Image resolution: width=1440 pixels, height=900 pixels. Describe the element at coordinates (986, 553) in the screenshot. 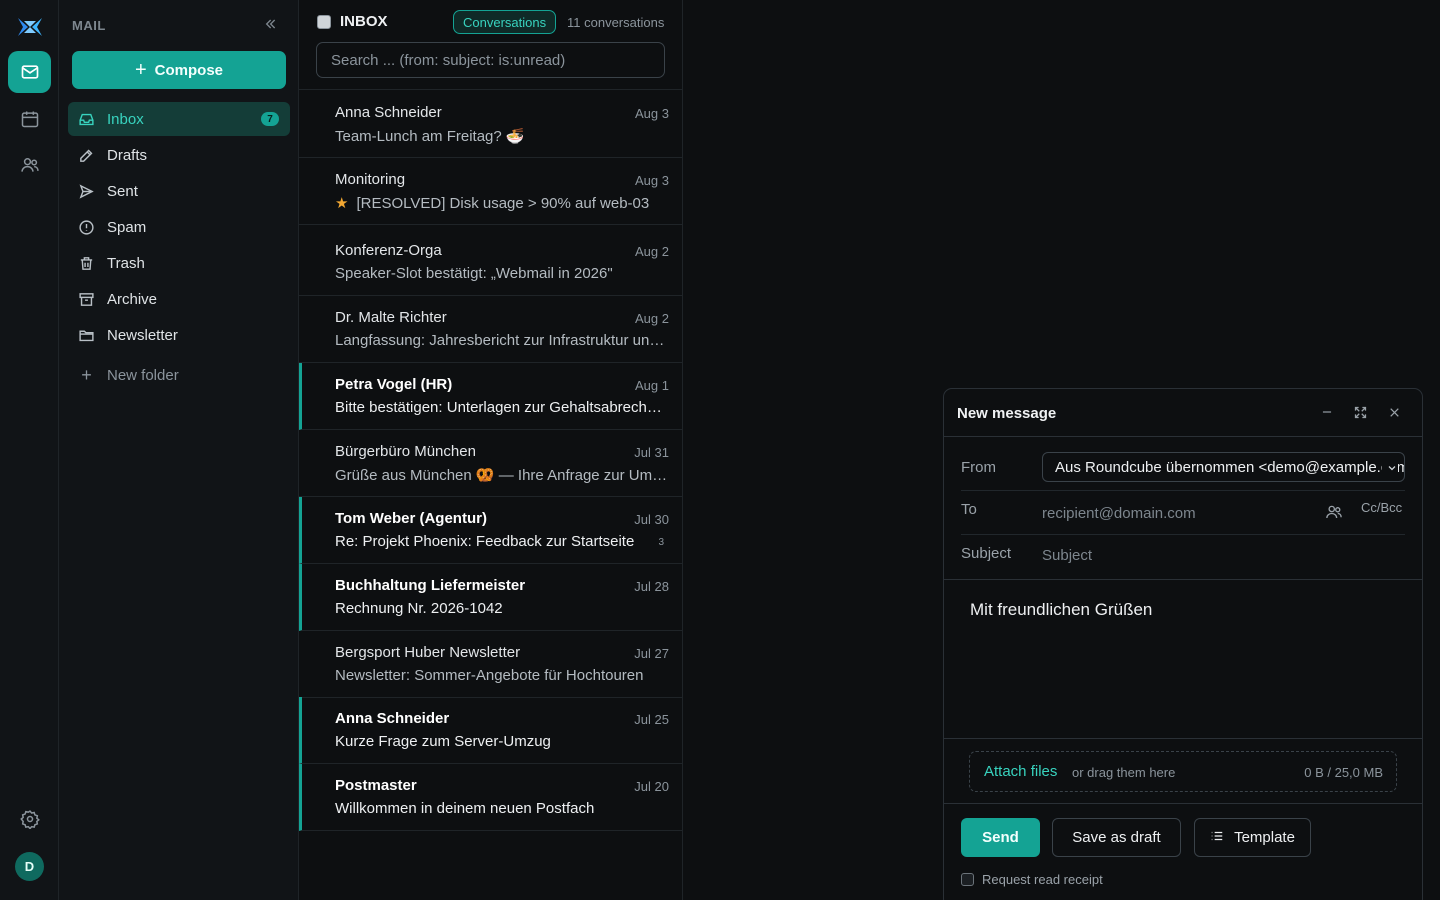

I see `subject-label: Subject` at that location.